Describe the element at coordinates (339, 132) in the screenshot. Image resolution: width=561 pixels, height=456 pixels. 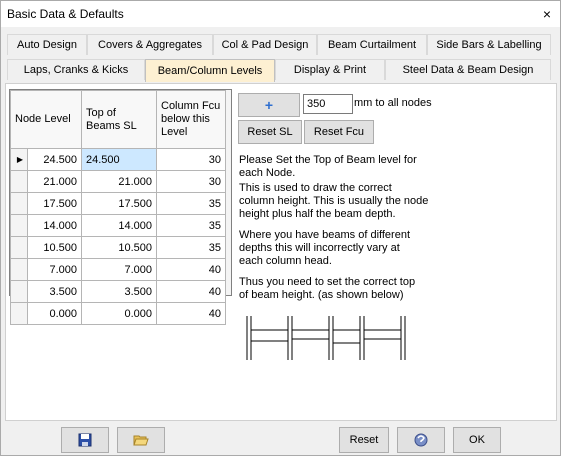
I see `reset-fcu-button: Reset Fcu` at that location.